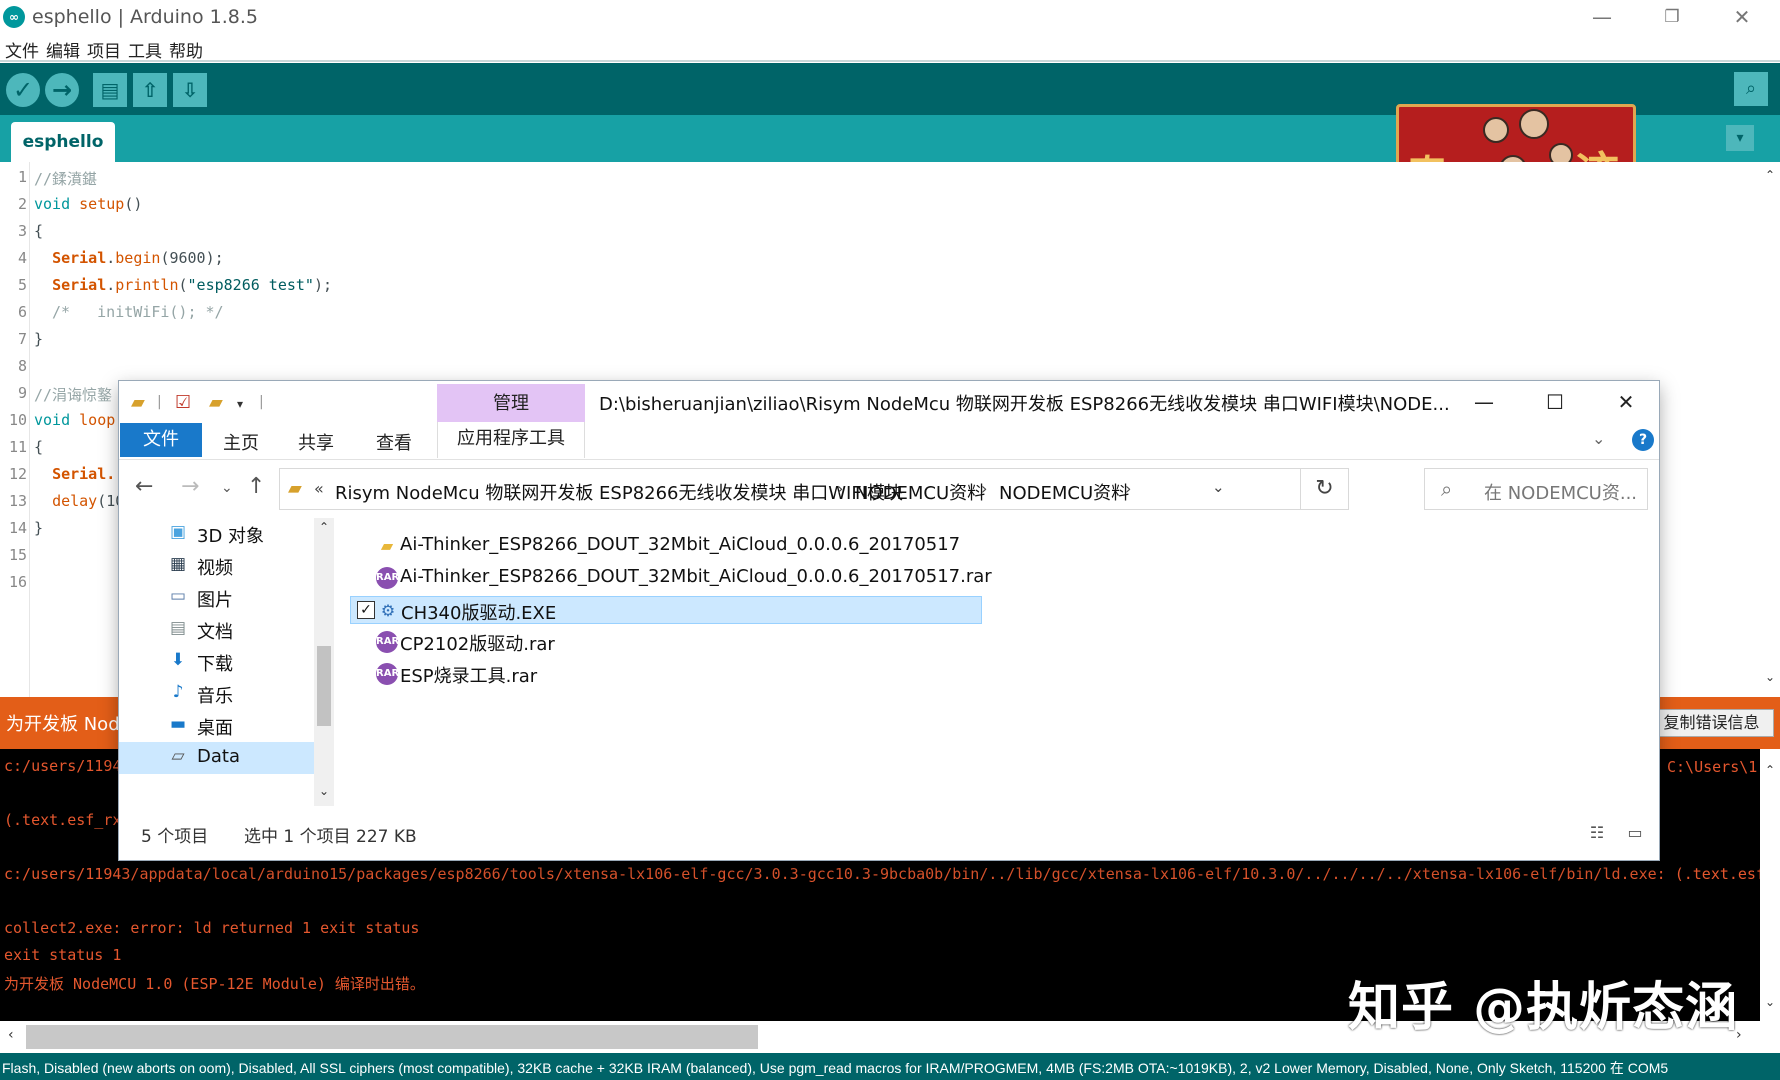  What do you see at coordinates (394, 442) in the screenshot?
I see `tab-view: 查看` at bounding box center [394, 442].